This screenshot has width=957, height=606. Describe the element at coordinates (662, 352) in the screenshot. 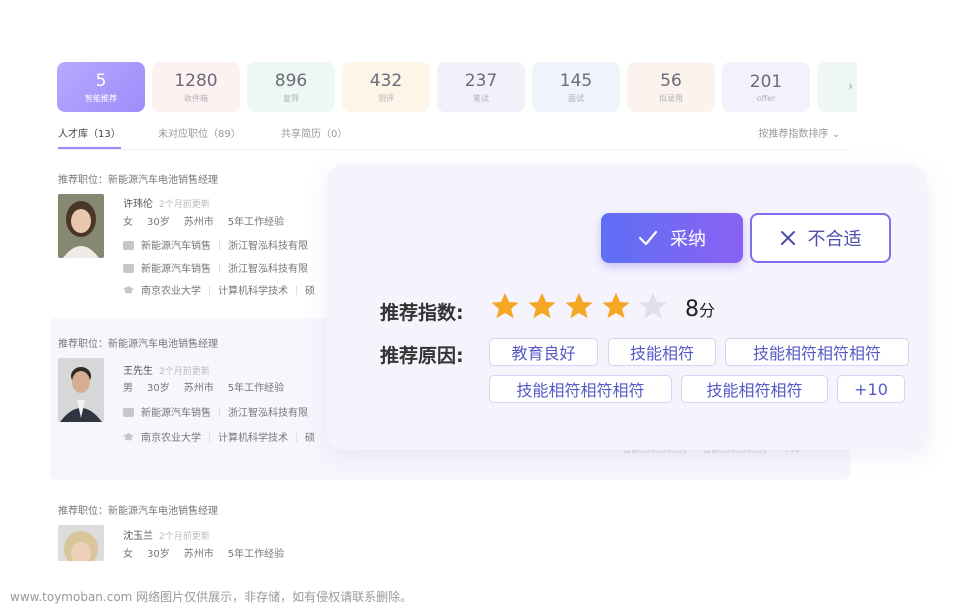

I see `reason-tag: 技能相符` at that location.